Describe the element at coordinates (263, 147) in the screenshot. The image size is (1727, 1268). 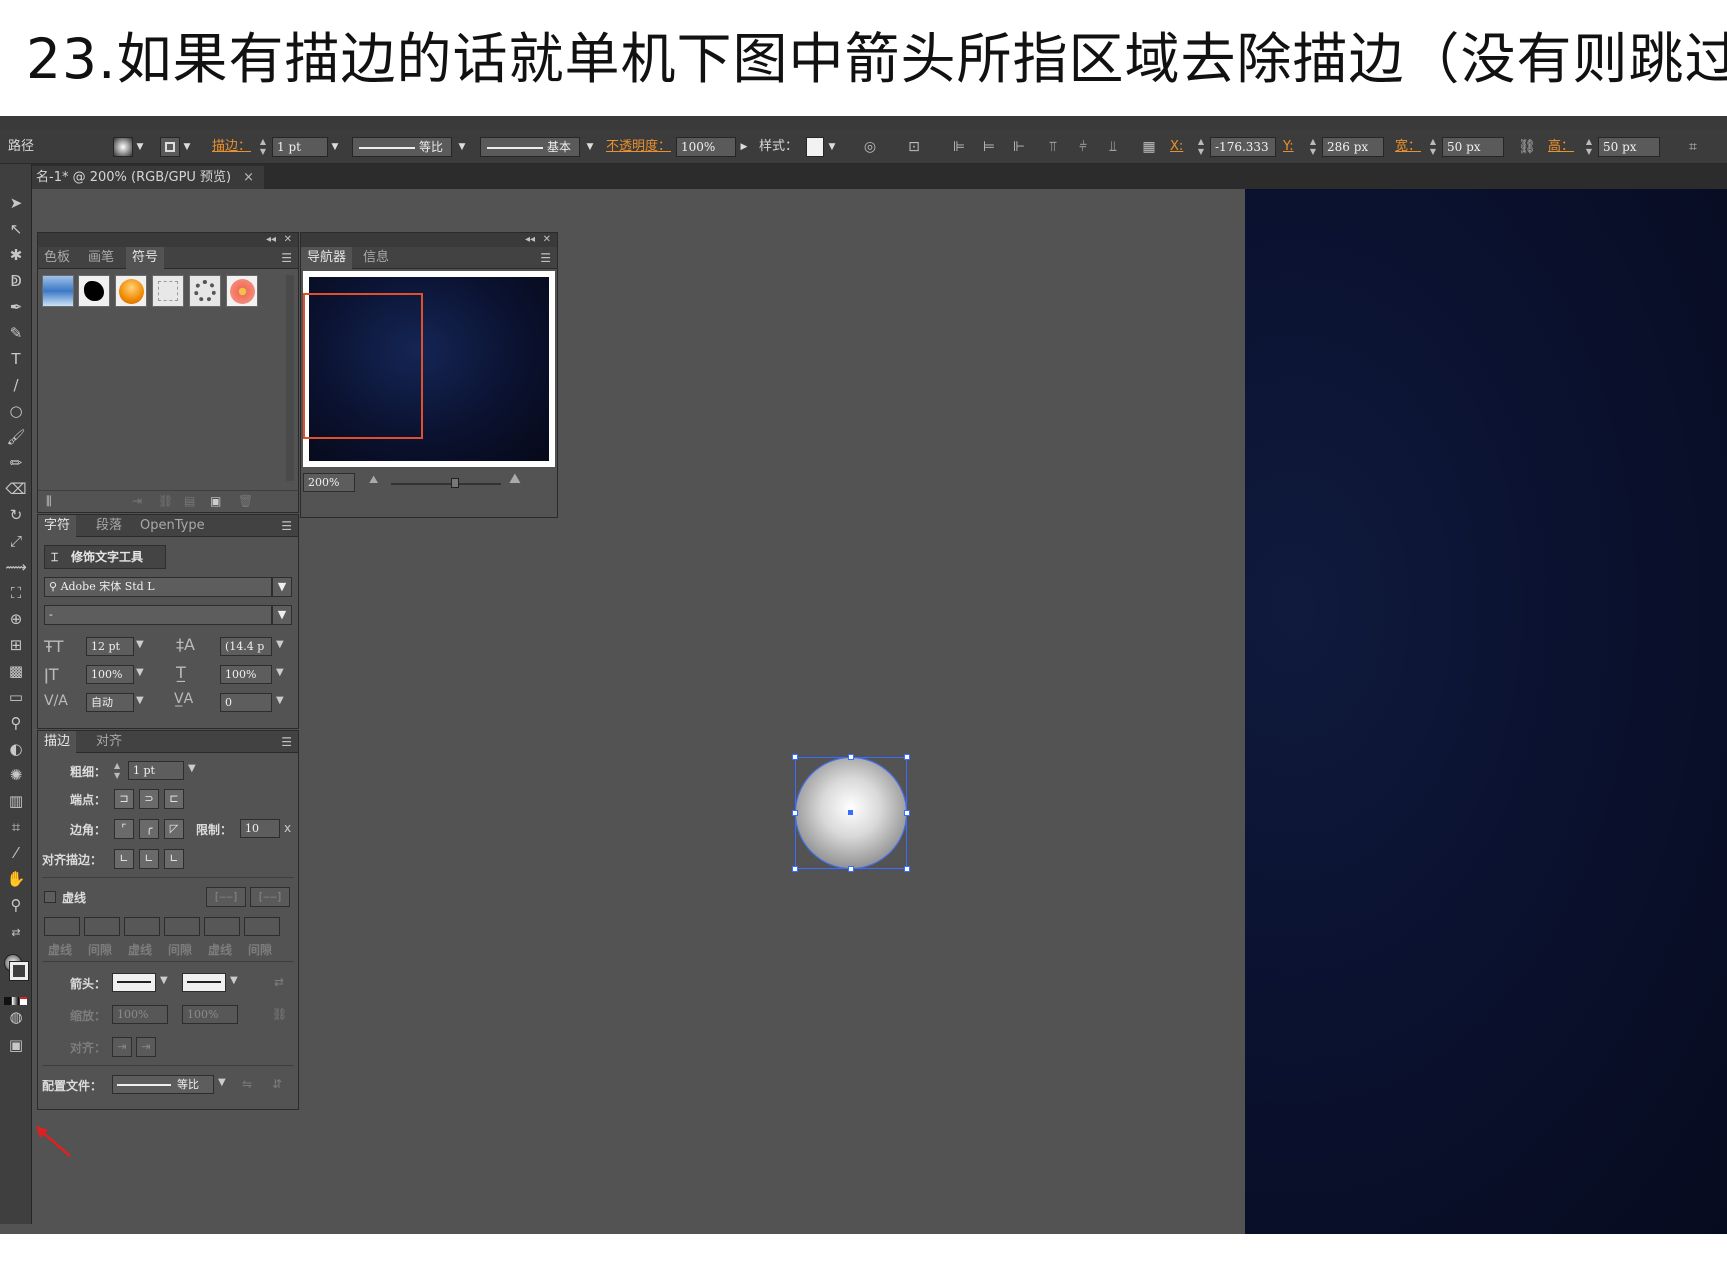
I see `stroke-spinner-icon: ▲ ▼` at that location.